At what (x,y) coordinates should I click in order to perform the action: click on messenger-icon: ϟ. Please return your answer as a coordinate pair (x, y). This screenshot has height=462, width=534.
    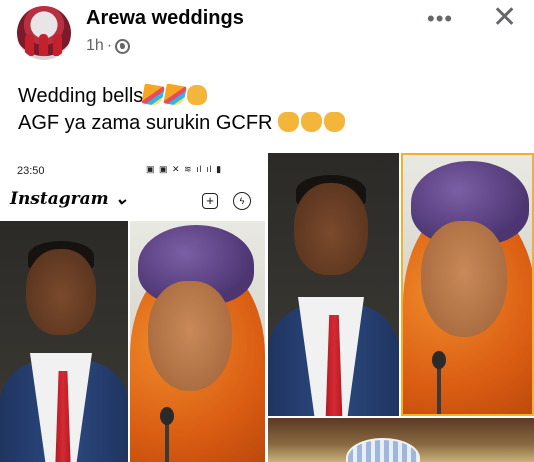
    Looking at the image, I should click on (242, 201).